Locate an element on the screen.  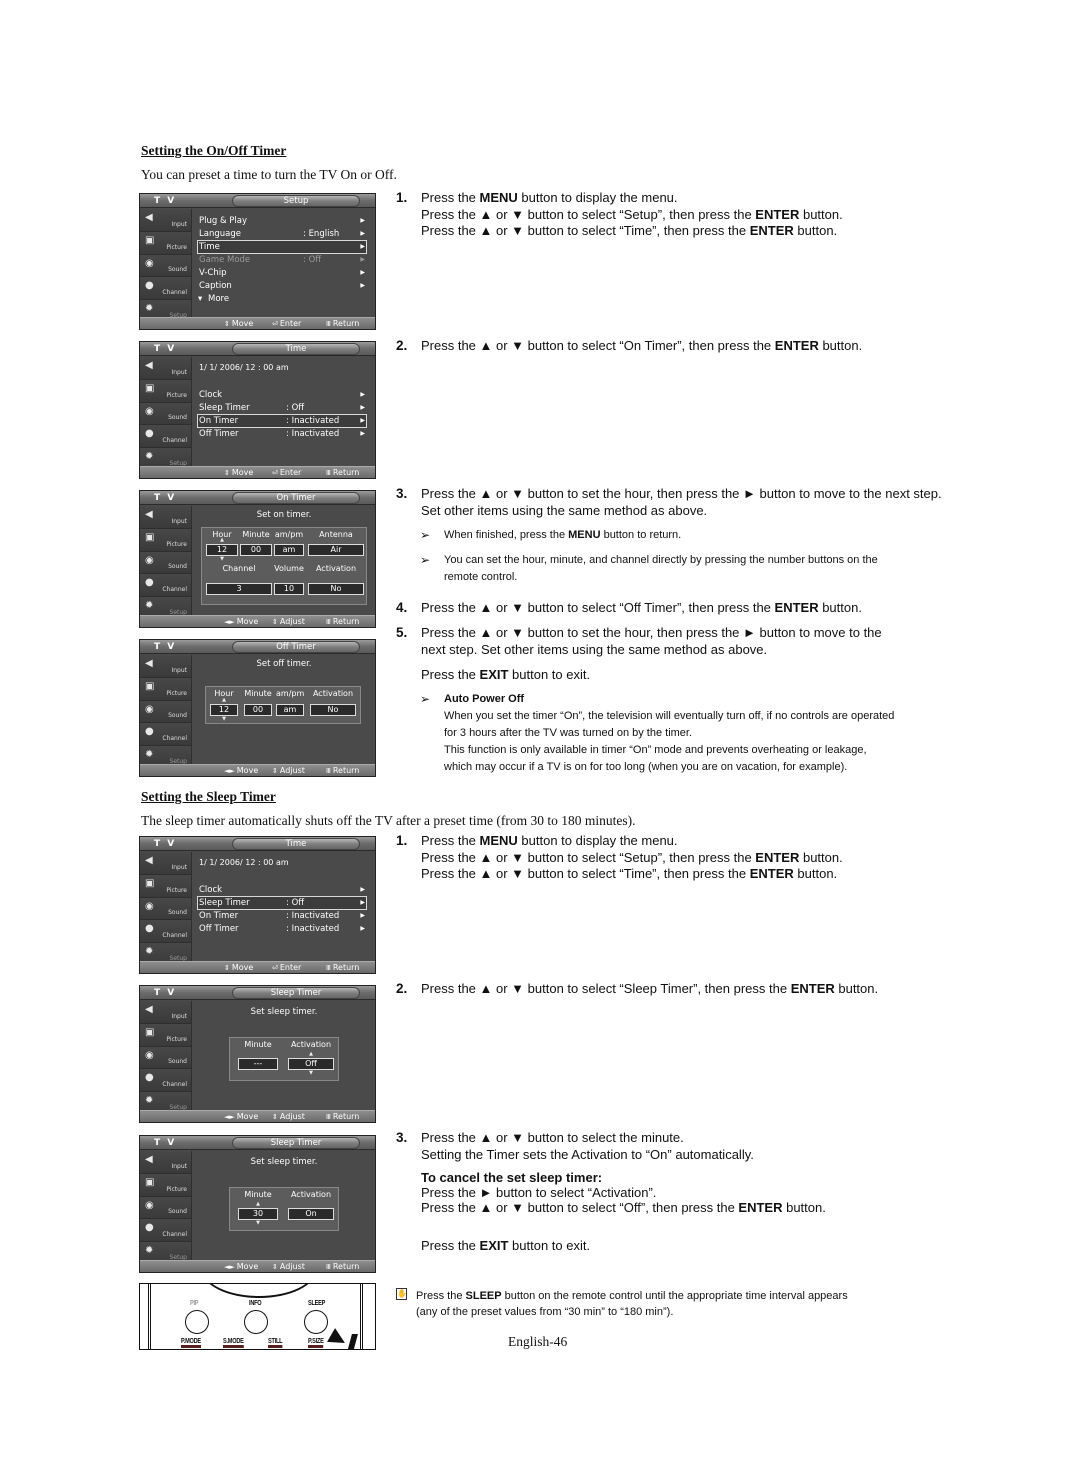
off-timer-field-ampm: am is located at coordinates (290, 710).